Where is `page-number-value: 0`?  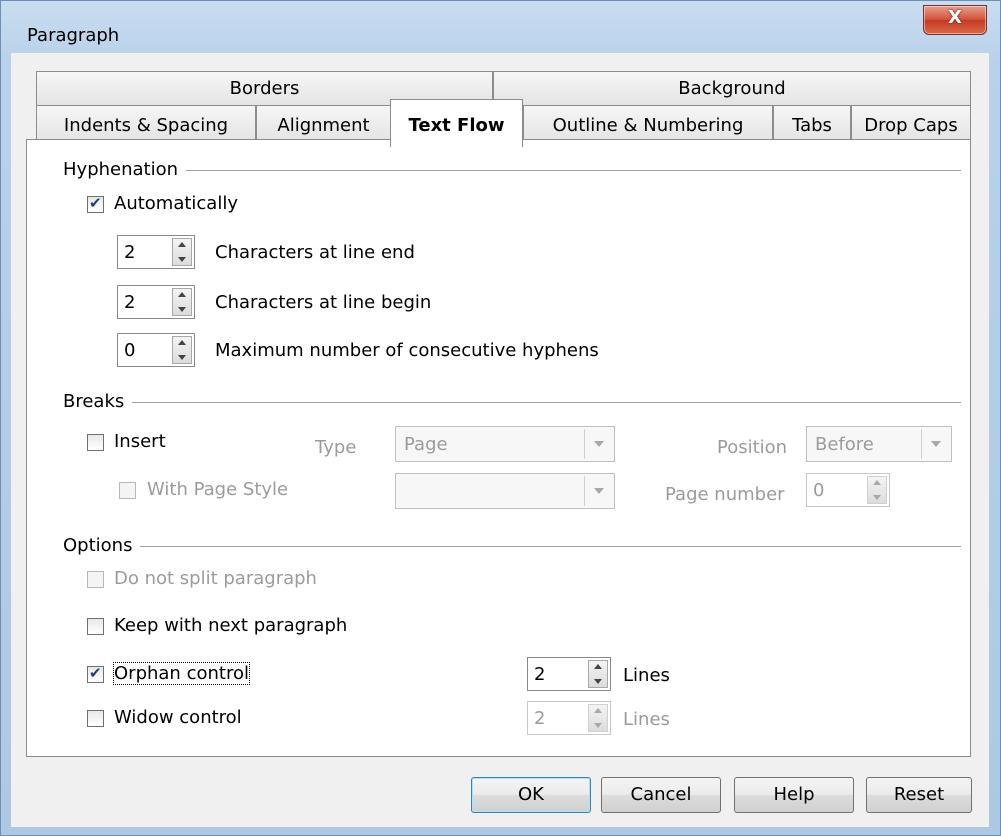 page-number-value: 0 is located at coordinates (819, 490).